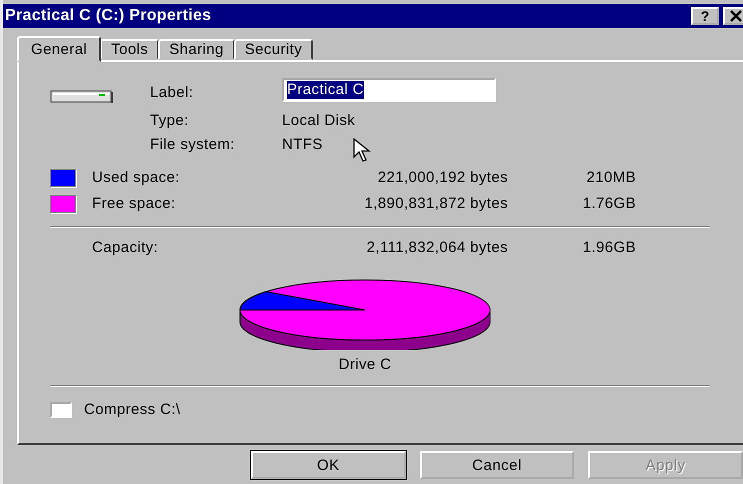 This screenshot has height=484, width=743. Describe the element at coordinates (437, 248) in the screenshot. I see `capacity-bytes: 2,111,832,064 bytes` at that location.